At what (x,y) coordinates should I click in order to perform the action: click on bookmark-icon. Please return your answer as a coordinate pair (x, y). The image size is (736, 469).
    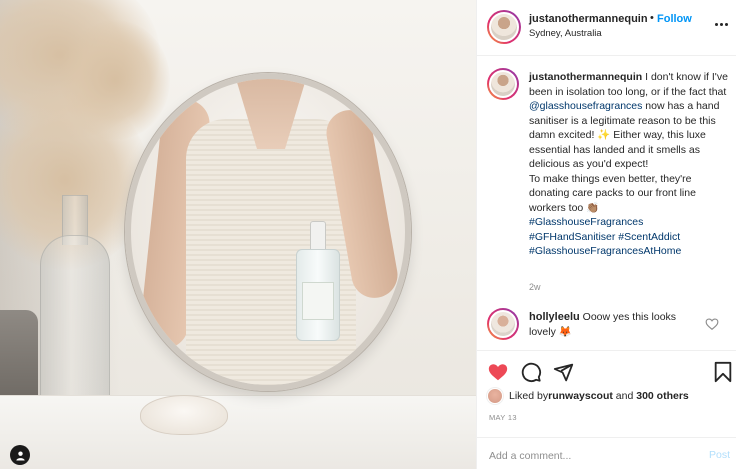
    Looking at the image, I should click on (723, 372).